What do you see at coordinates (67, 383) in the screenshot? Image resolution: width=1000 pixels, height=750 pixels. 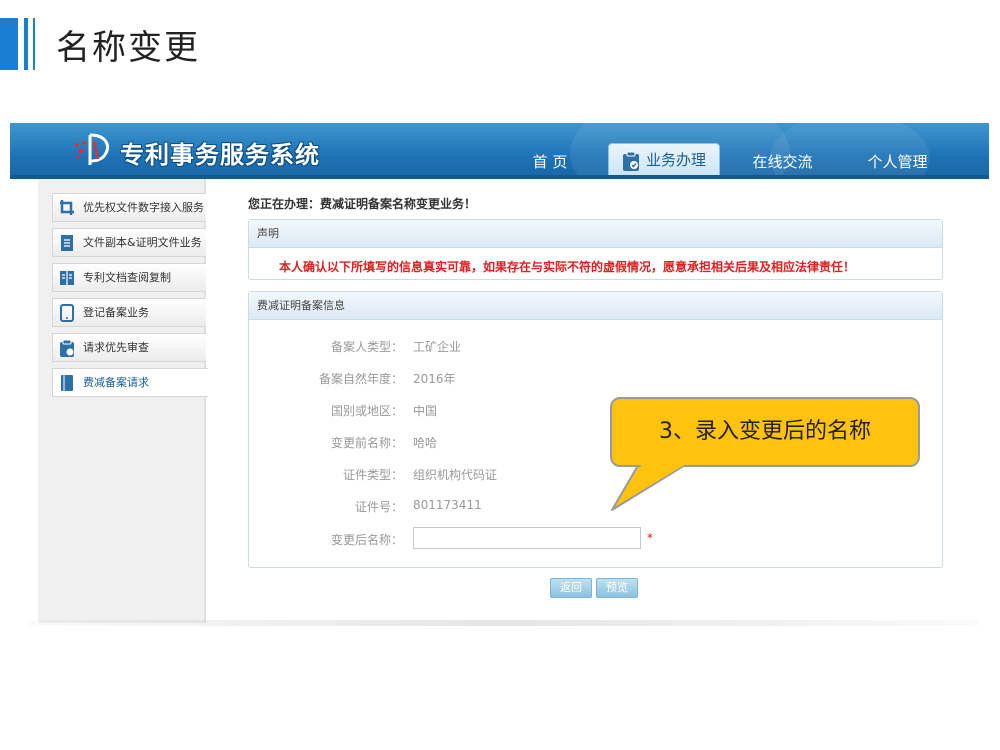 I see `book-closed-icon` at bounding box center [67, 383].